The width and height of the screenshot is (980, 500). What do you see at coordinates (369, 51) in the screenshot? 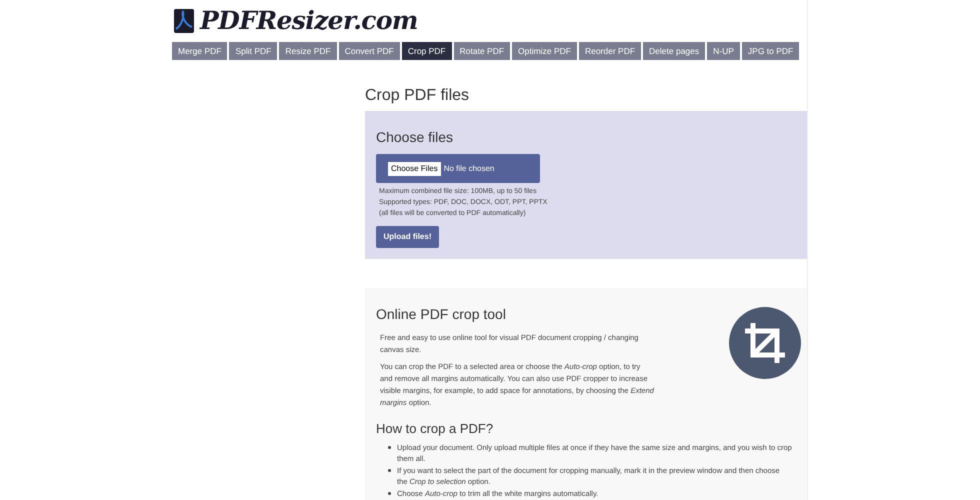
I see `nav-tab: Convert PDF` at bounding box center [369, 51].